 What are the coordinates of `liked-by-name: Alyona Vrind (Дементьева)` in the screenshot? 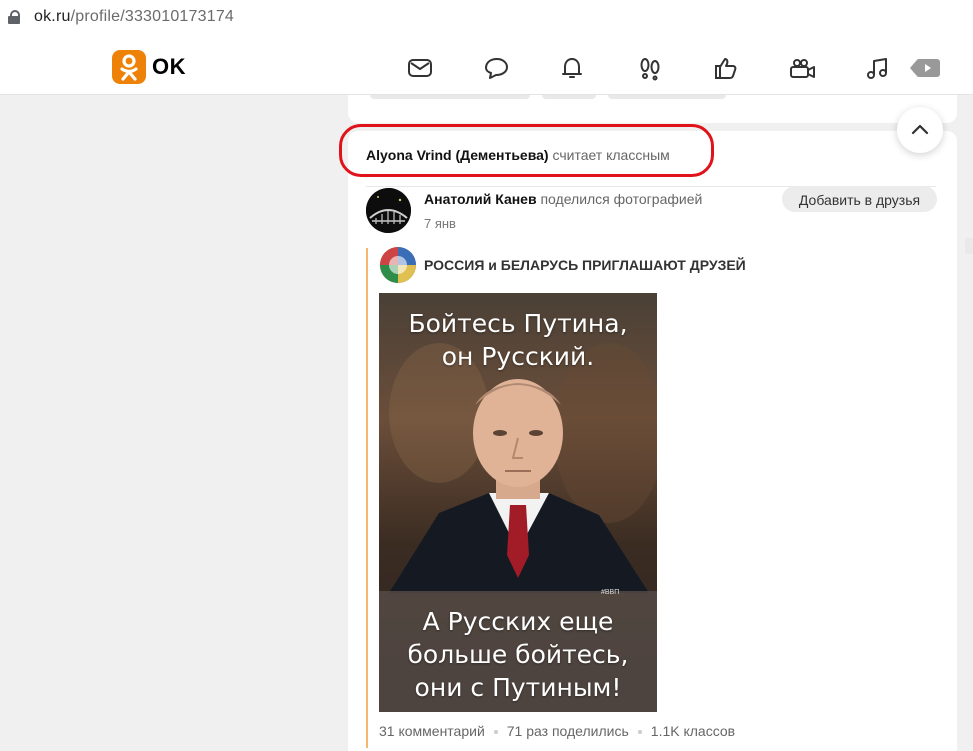 It's located at (457, 155).